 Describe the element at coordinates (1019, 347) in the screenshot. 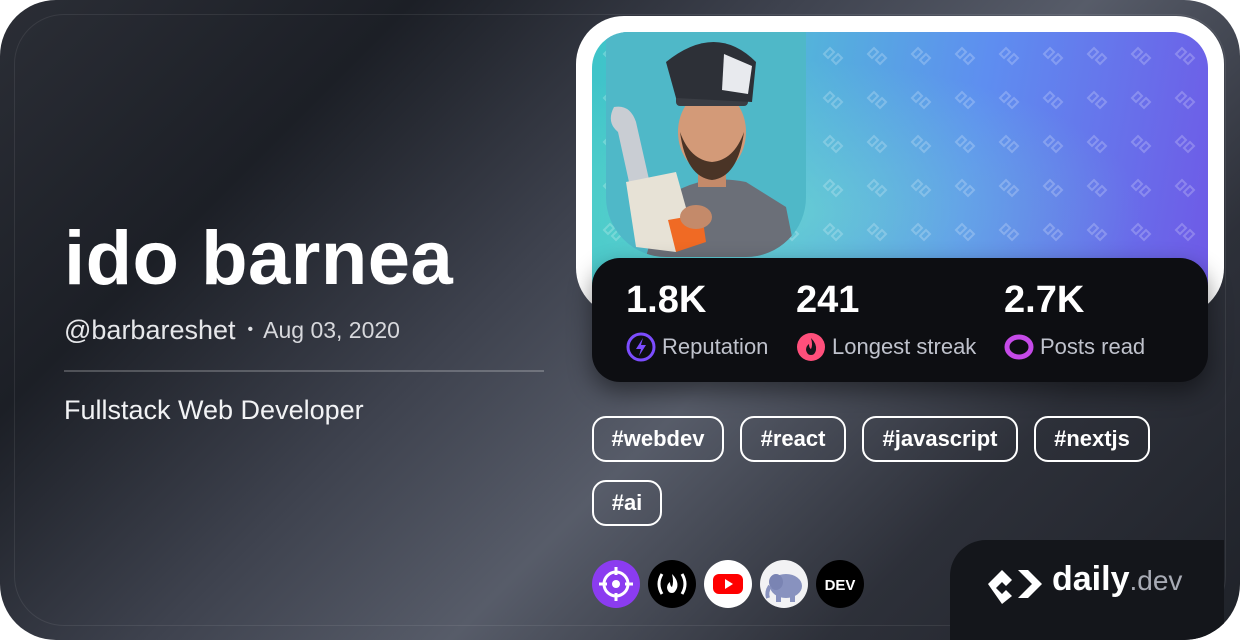

I see `eye-ring-icon` at that location.